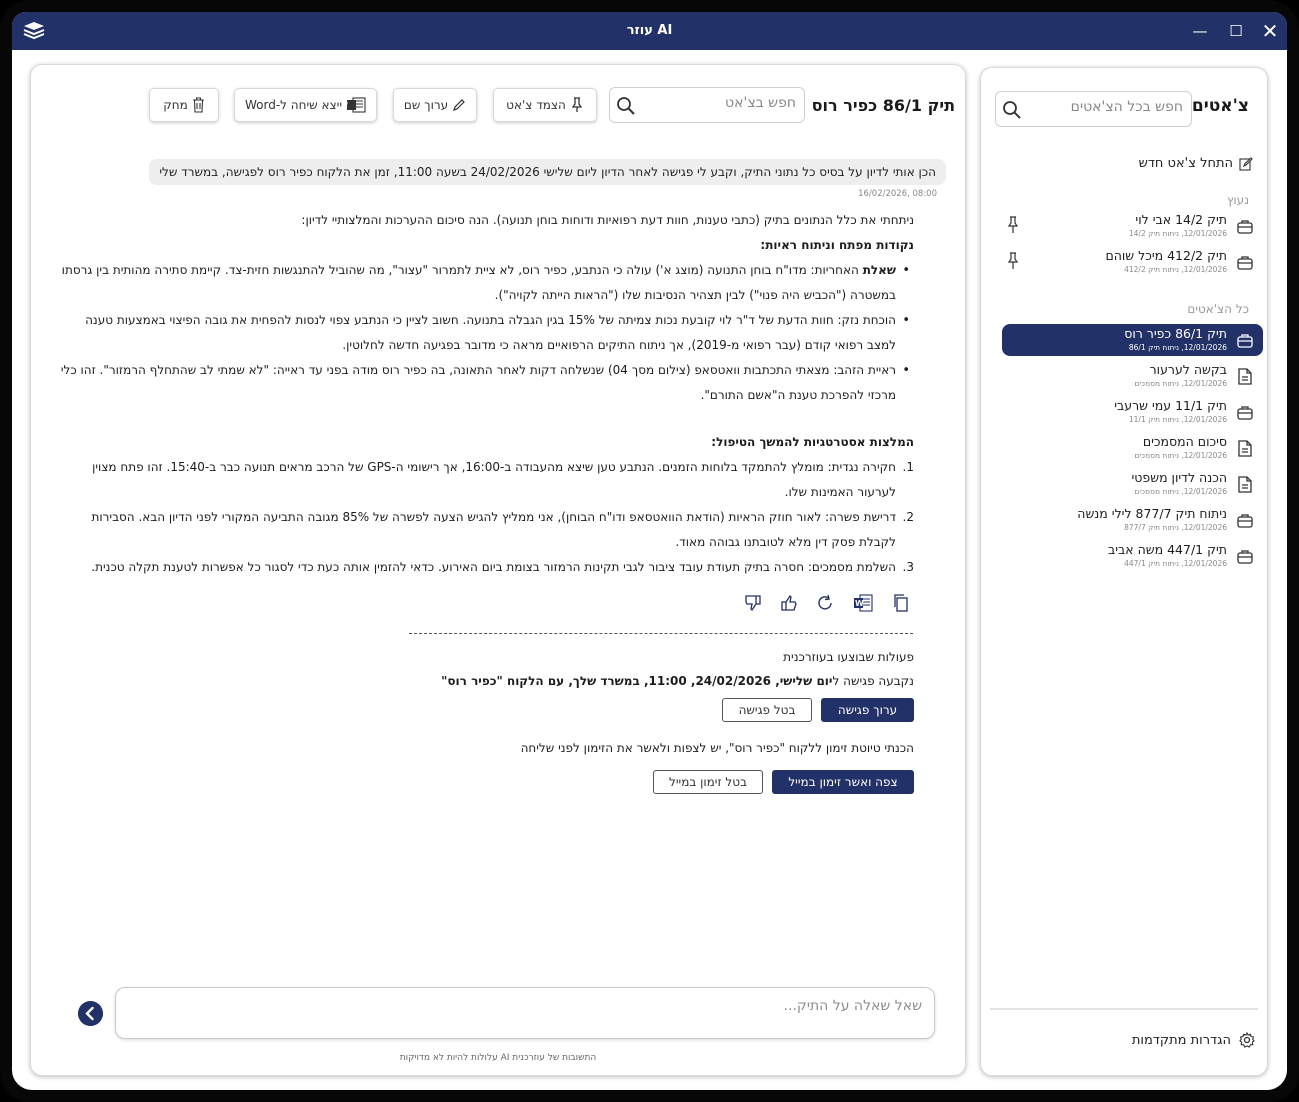 The height and width of the screenshot is (1102, 1299). What do you see at coordinates (293, 105) in the screenshot?
I see `export-word-label: ייצא שיחה ל-Word` at bounding box center [293, 105].